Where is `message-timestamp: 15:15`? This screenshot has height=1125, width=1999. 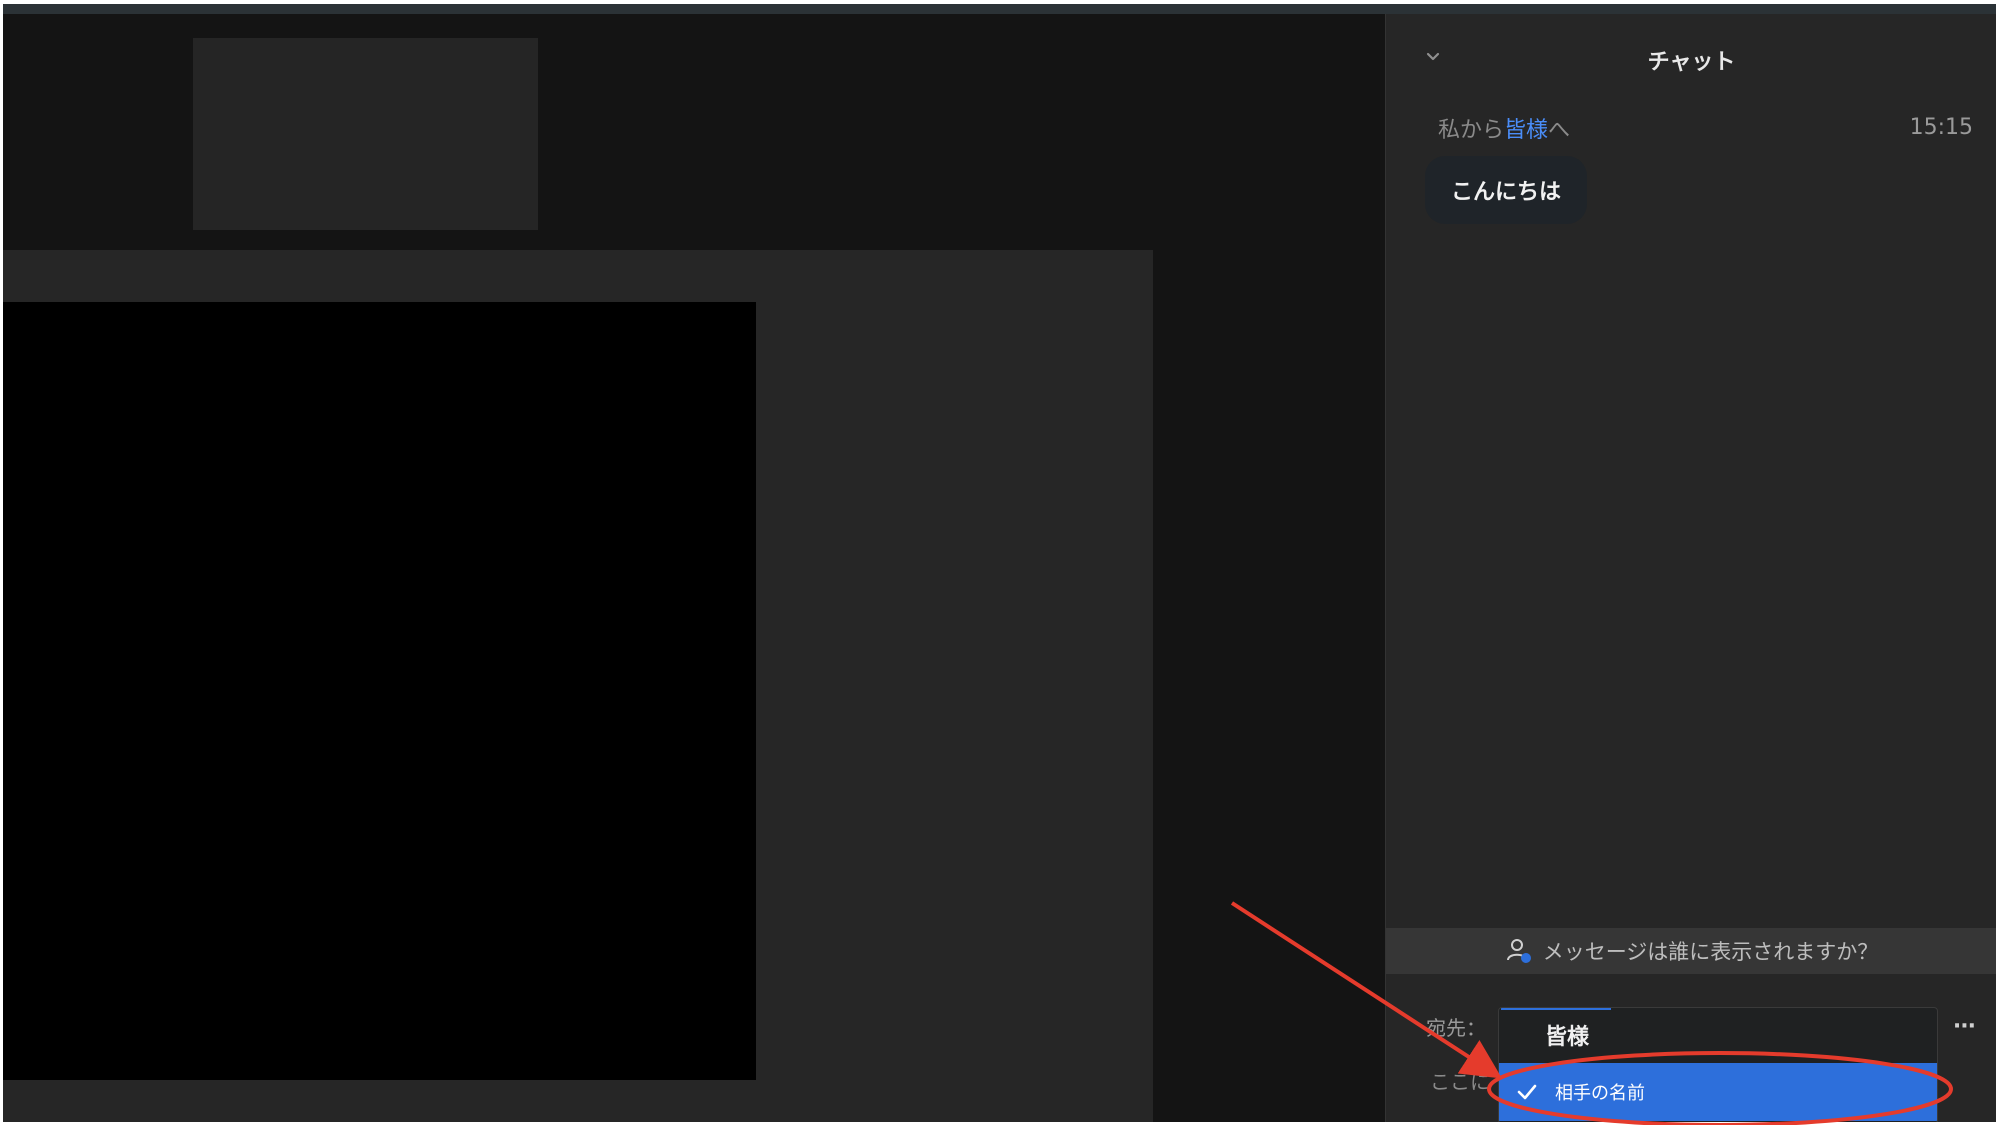
message-timestamp: 15:15 is located at coordinates (1941, 127).